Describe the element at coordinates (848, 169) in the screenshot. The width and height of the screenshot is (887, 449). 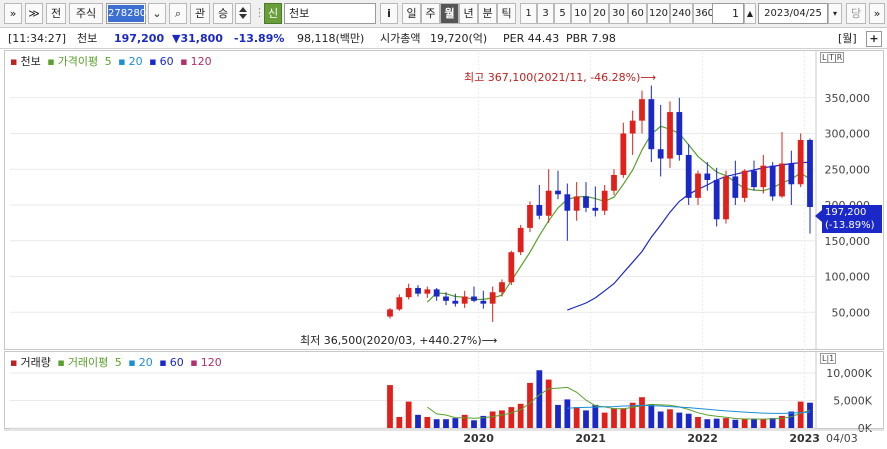
I see `price-y-tick-label: 250,000` at that location.